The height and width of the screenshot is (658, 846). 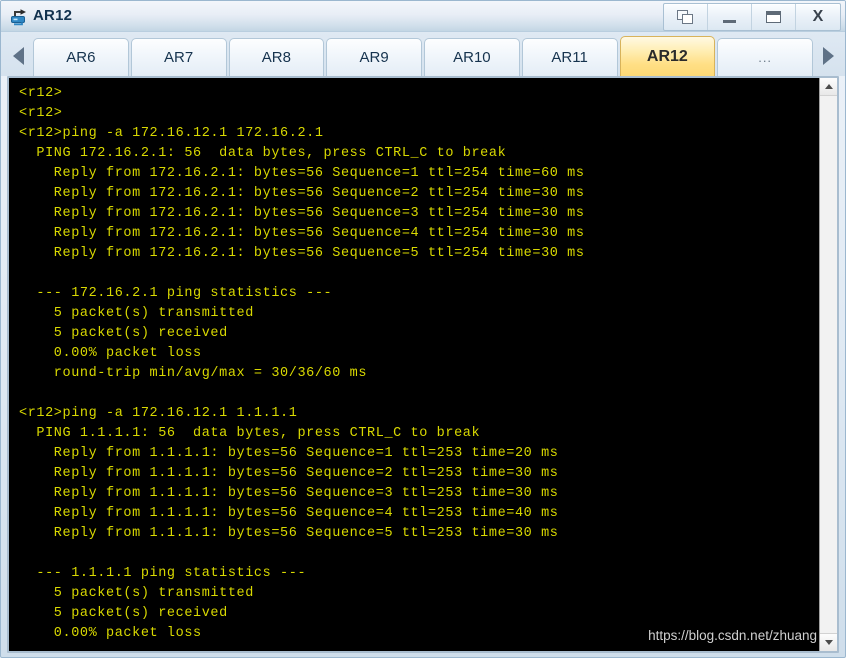 I want to click on maximize-icon, so click(x=773, y=17).